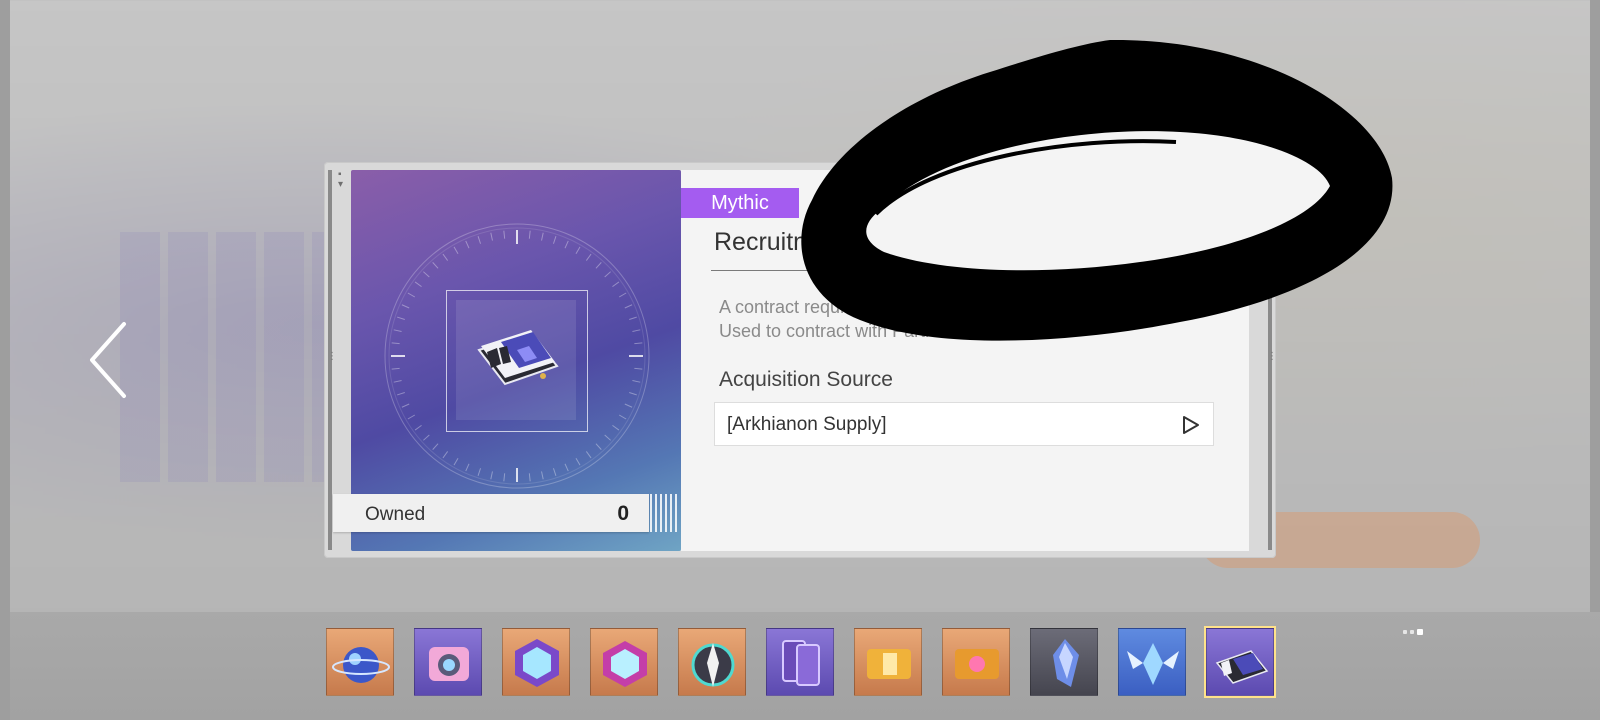  I want to click on barcode-decoration, so click(665, 513).